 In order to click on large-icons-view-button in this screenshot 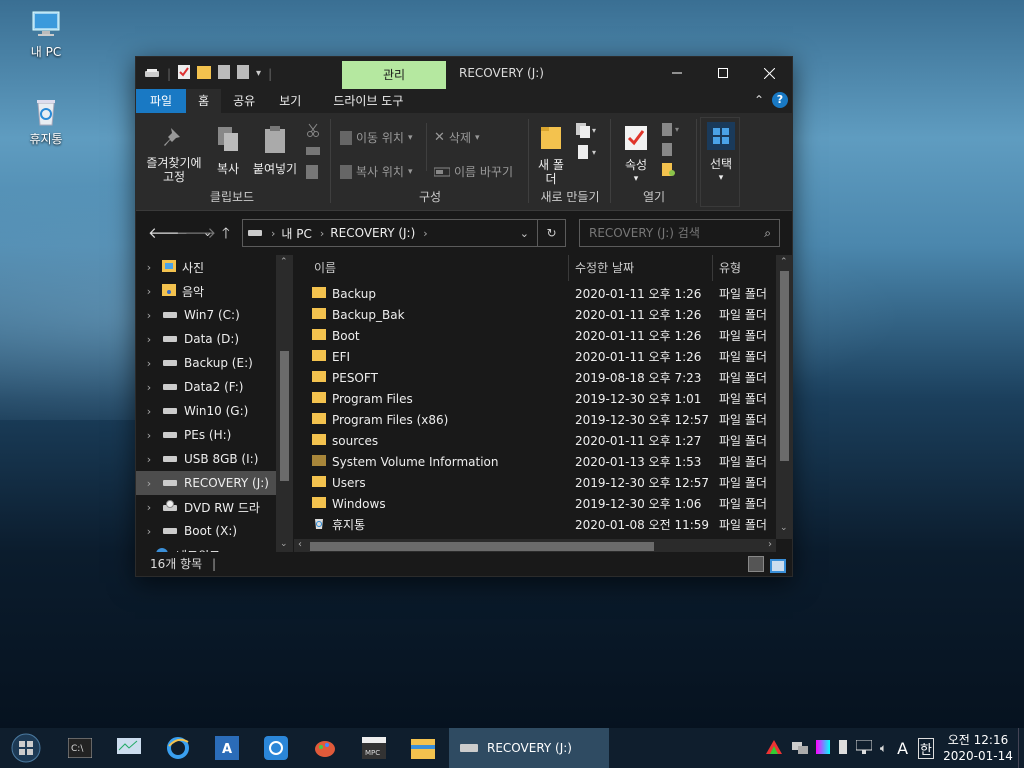, I will do `click(778, 569)`.